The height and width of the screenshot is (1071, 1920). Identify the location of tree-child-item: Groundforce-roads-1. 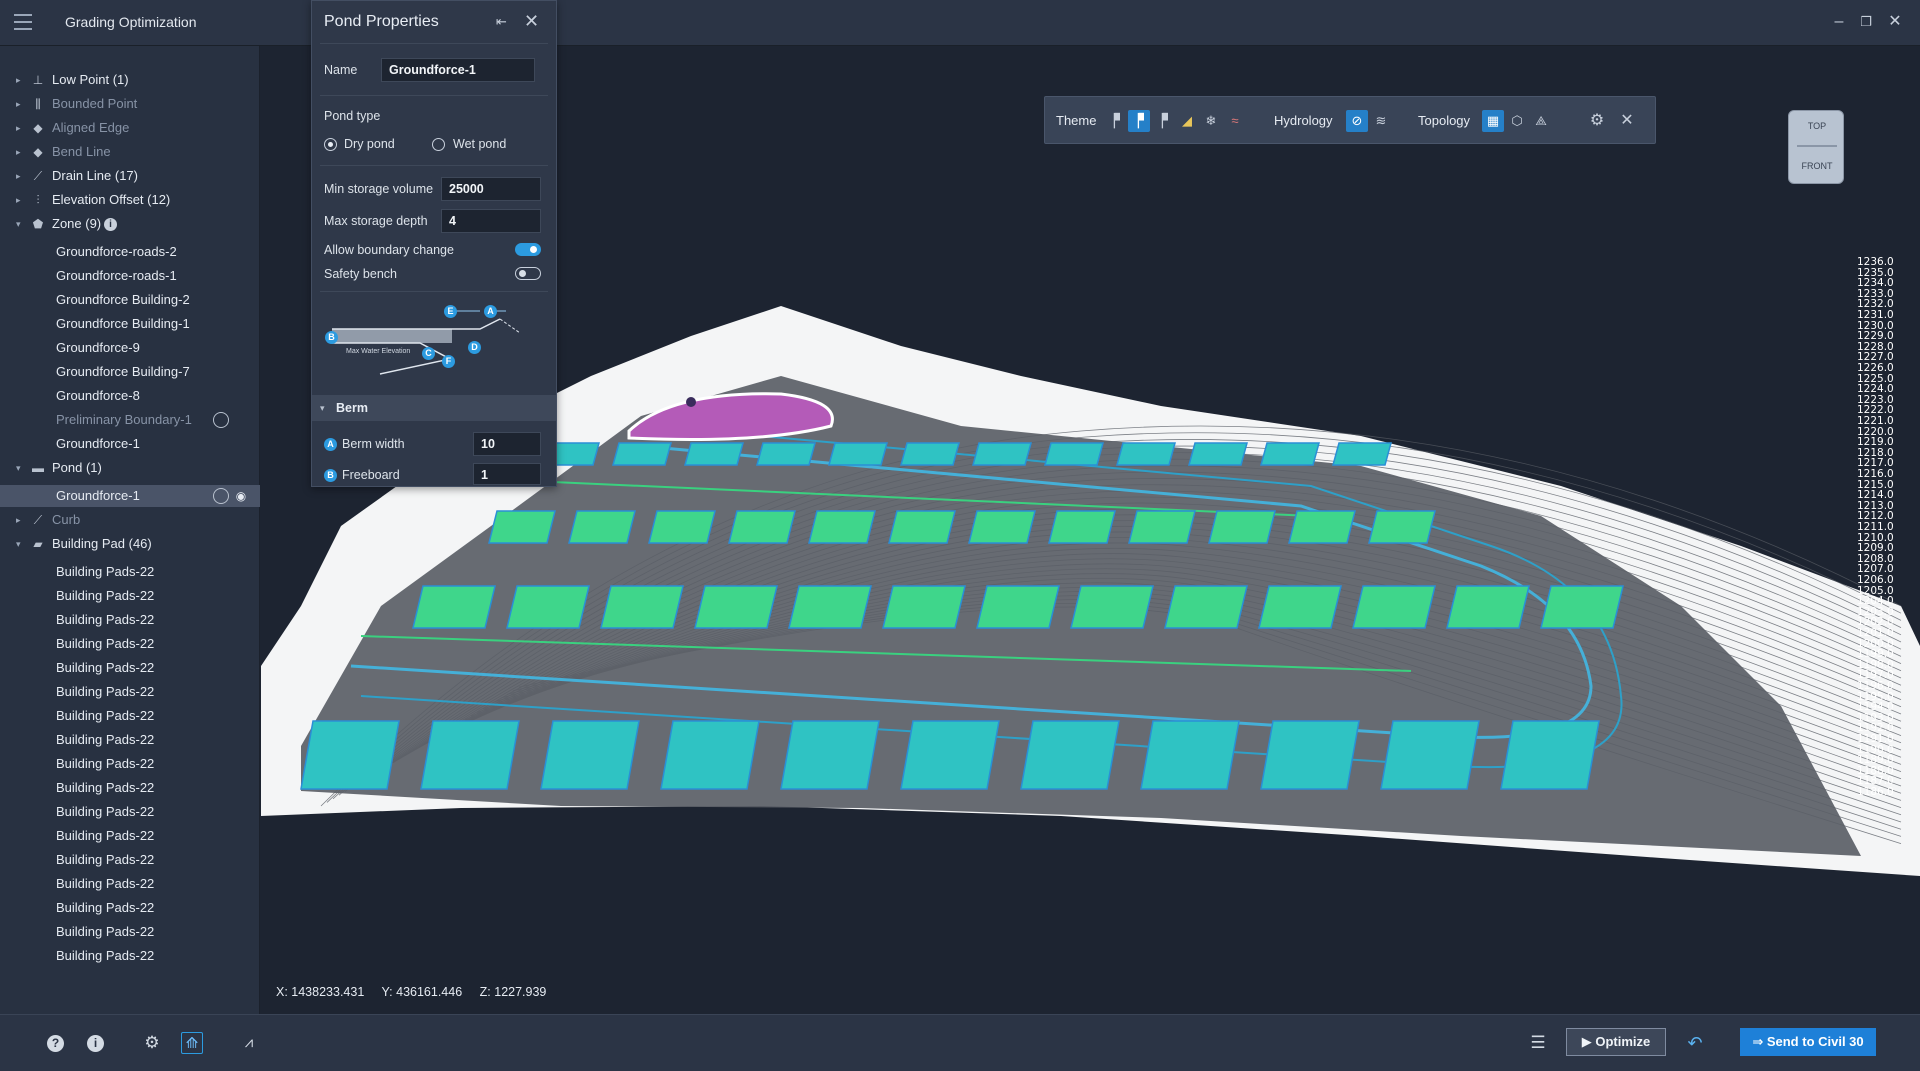
(130, 276).